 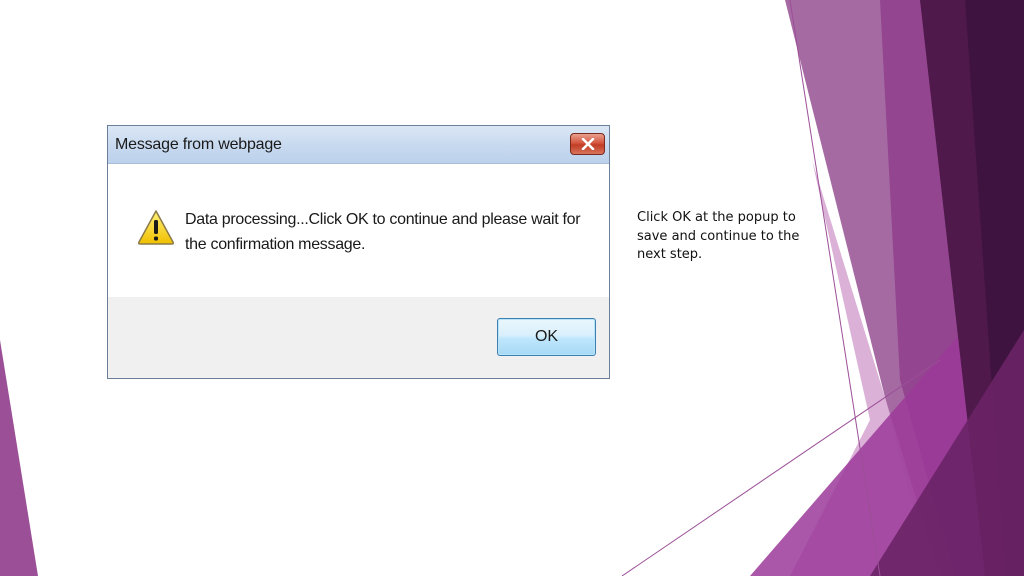 I want to click on left-purple-shape, so click(x=19, y=458).